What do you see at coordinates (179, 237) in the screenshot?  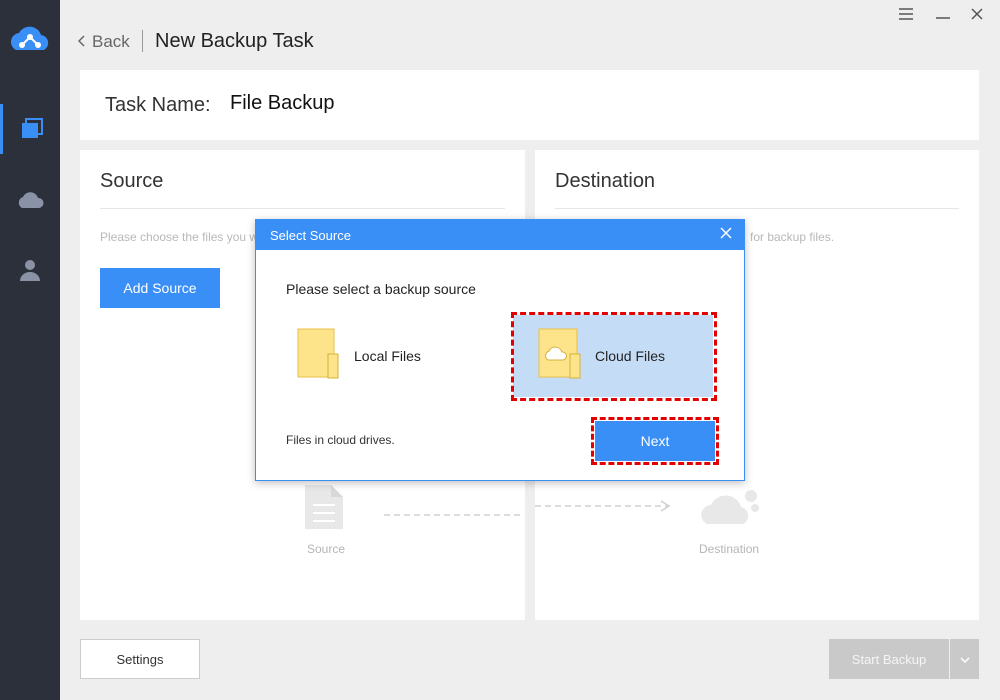 I see `source-hint: Please choose the files you w` at bounding box center [179, 237].